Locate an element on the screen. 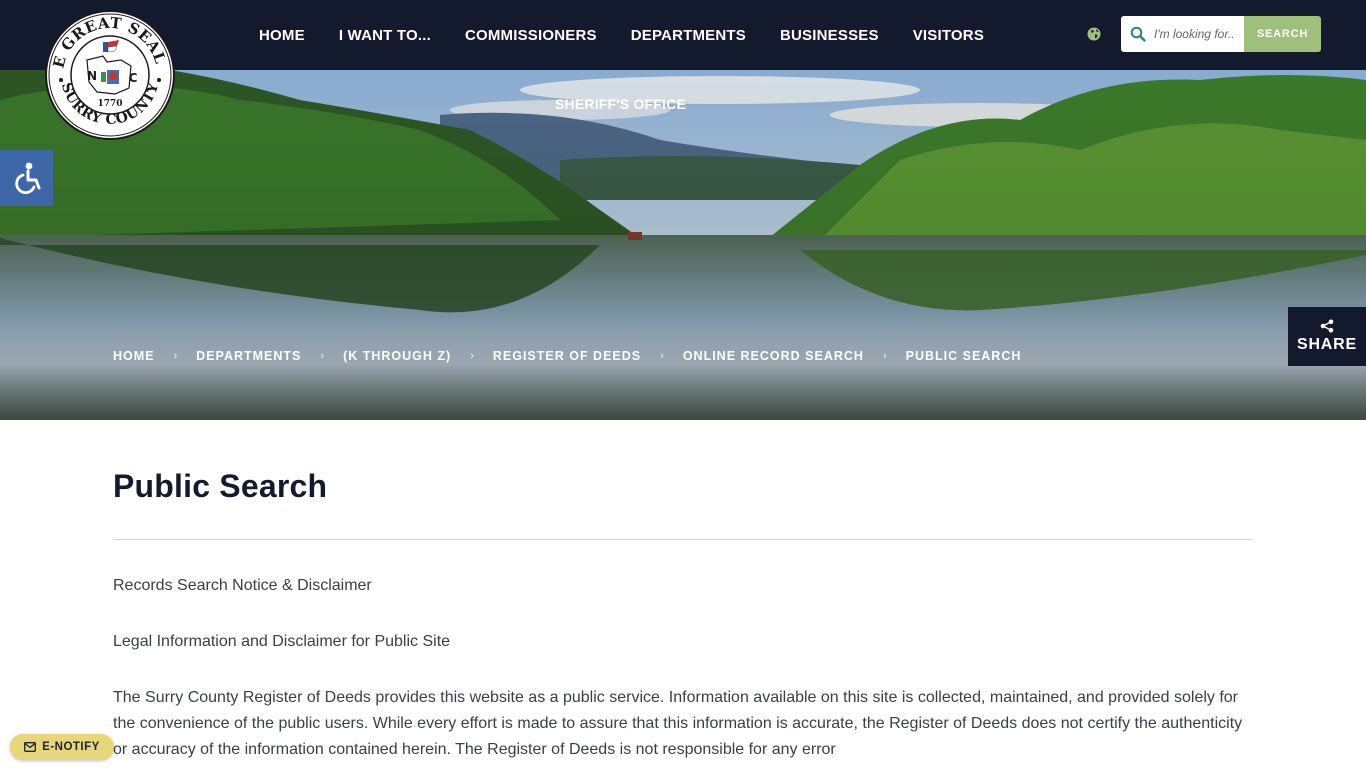  breadcrumb-departments: DEPARTMENTS is located at coordinates (248, 356).